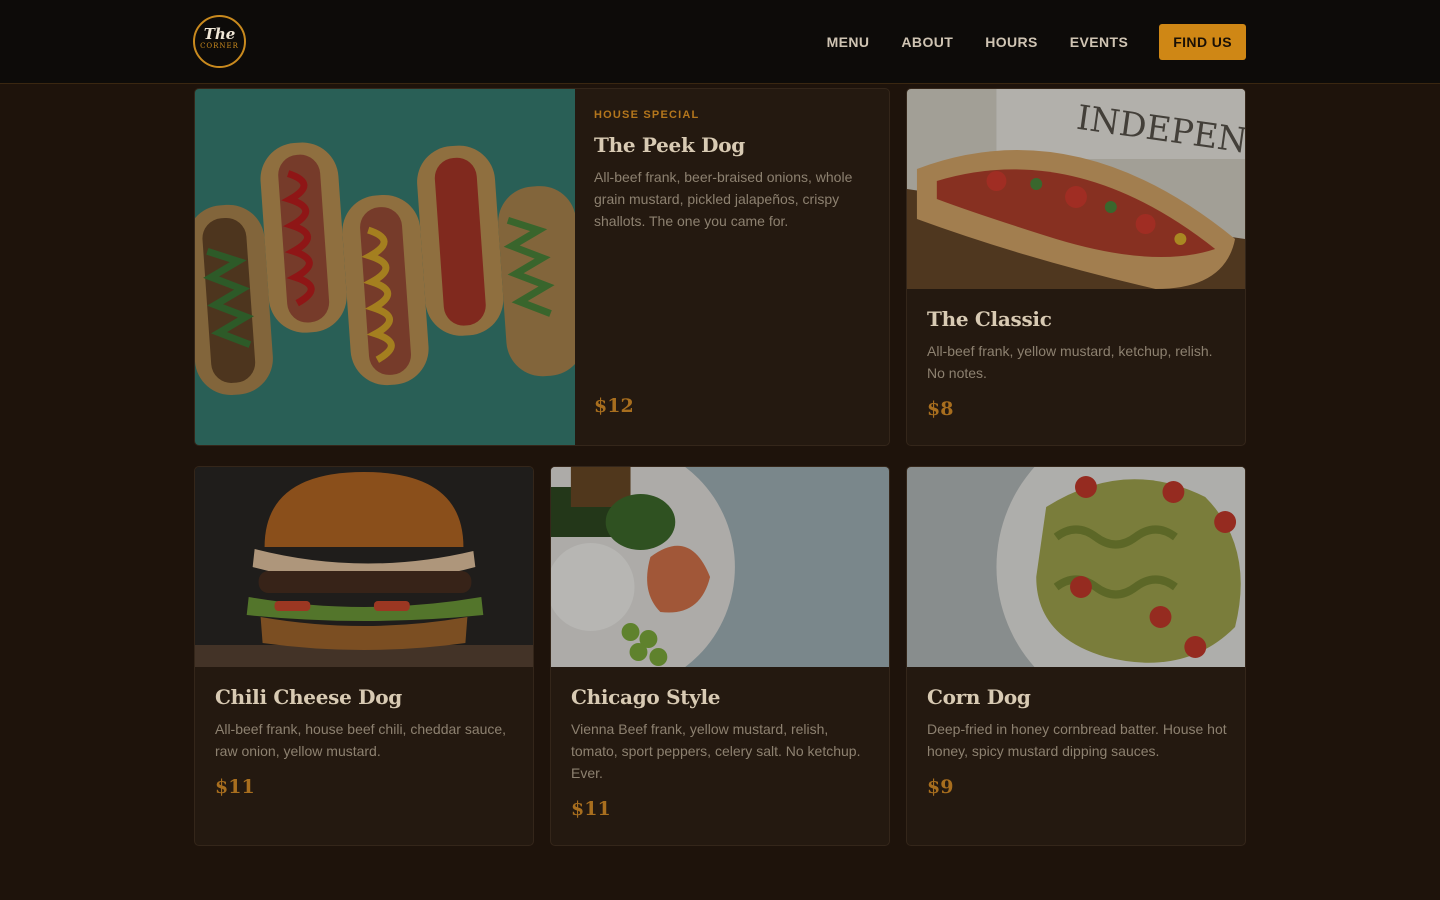 This screenshot has width=1440, height=900. Describe the element at coordinates (669, 145) in the screenshot. I see `item-name: The Peek Dog` at that location.